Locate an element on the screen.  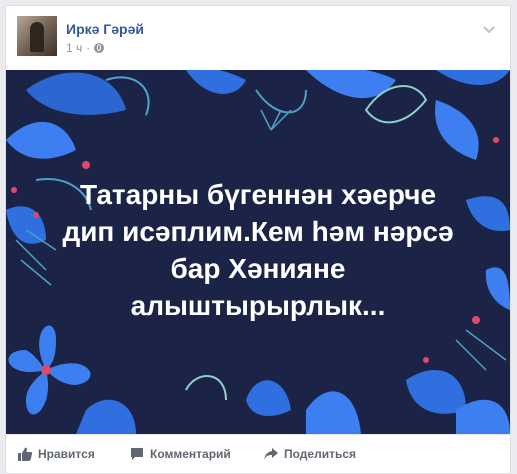
like-button: Нравится is located at coordinates (56, 454).